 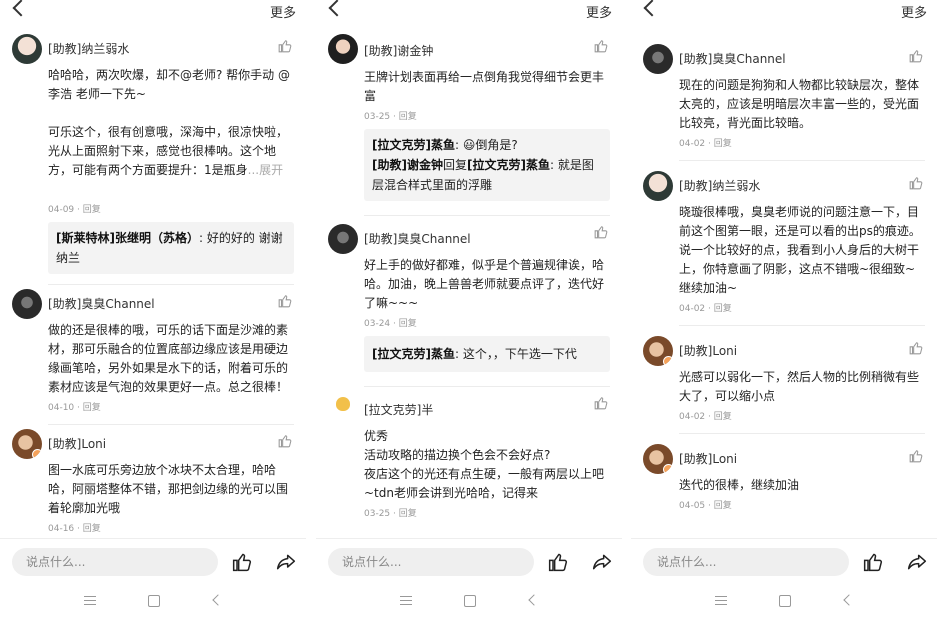 I want to click on expand-link: ...展开, so click(x=265, y=170).